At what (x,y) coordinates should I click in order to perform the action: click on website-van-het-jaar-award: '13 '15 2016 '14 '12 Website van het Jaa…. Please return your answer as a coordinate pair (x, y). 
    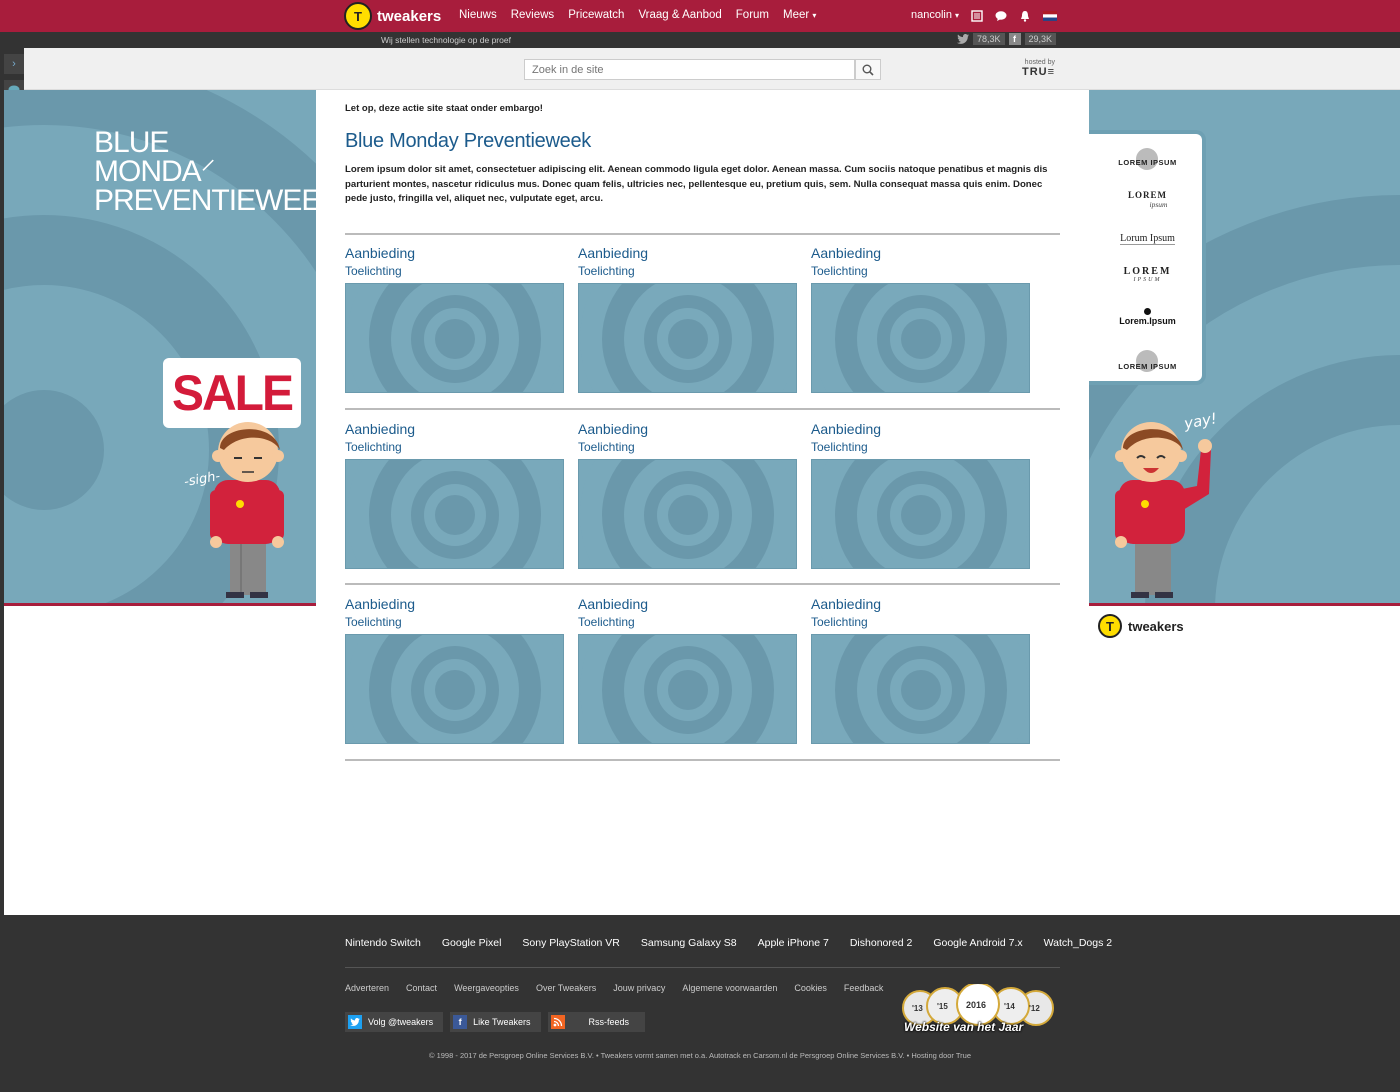
    Looking at the image, I should click on (979, 1011).